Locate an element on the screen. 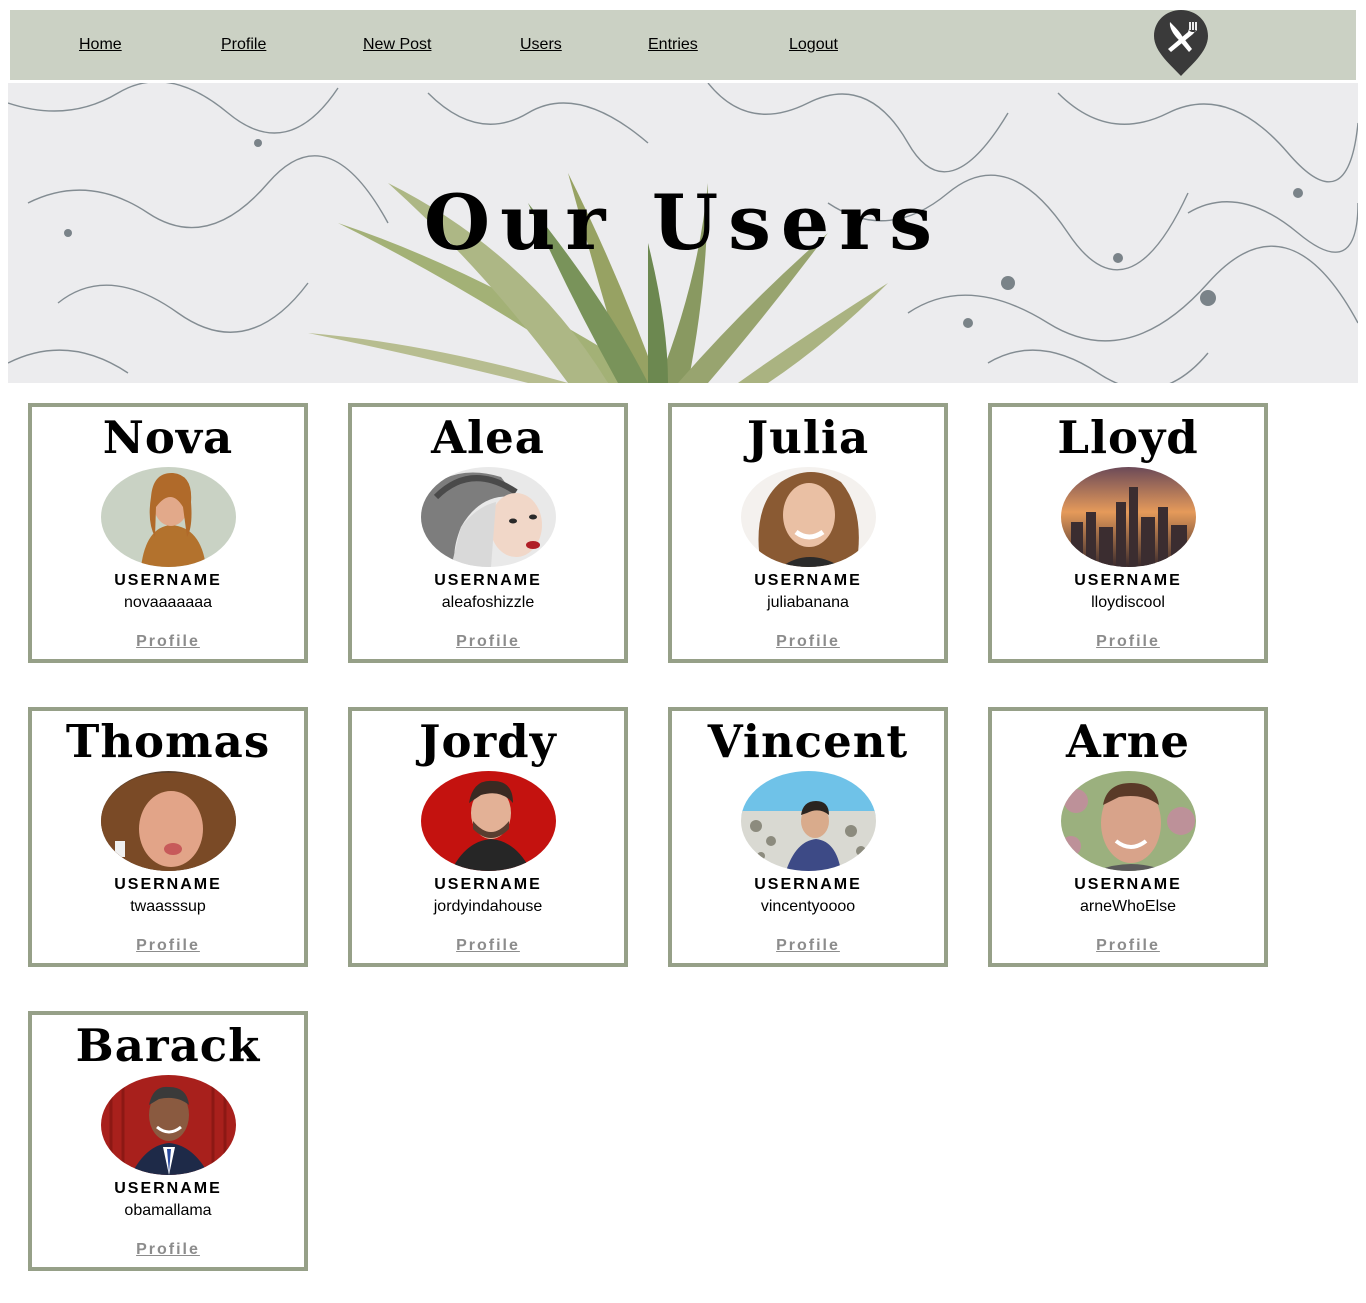 The image size is (1366, 1303). user-card: Jordy USERNAME jordyindahouse Profile is located at coordinates (488, 837).